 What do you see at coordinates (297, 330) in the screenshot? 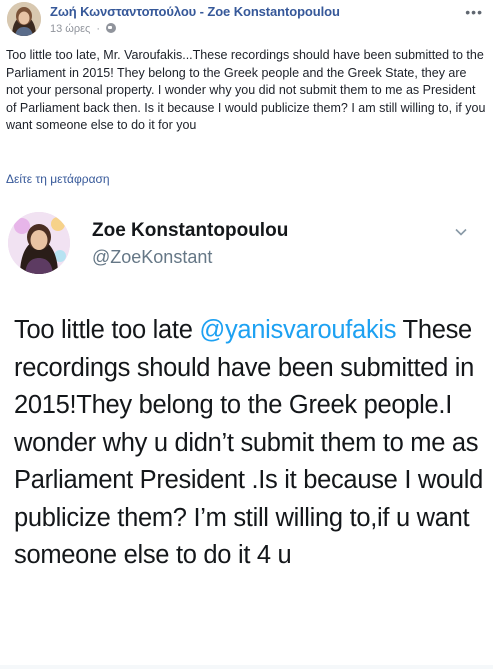
I see `tweet-mention-link: @yanisvaroufakis` at bounding box center [297, 330].